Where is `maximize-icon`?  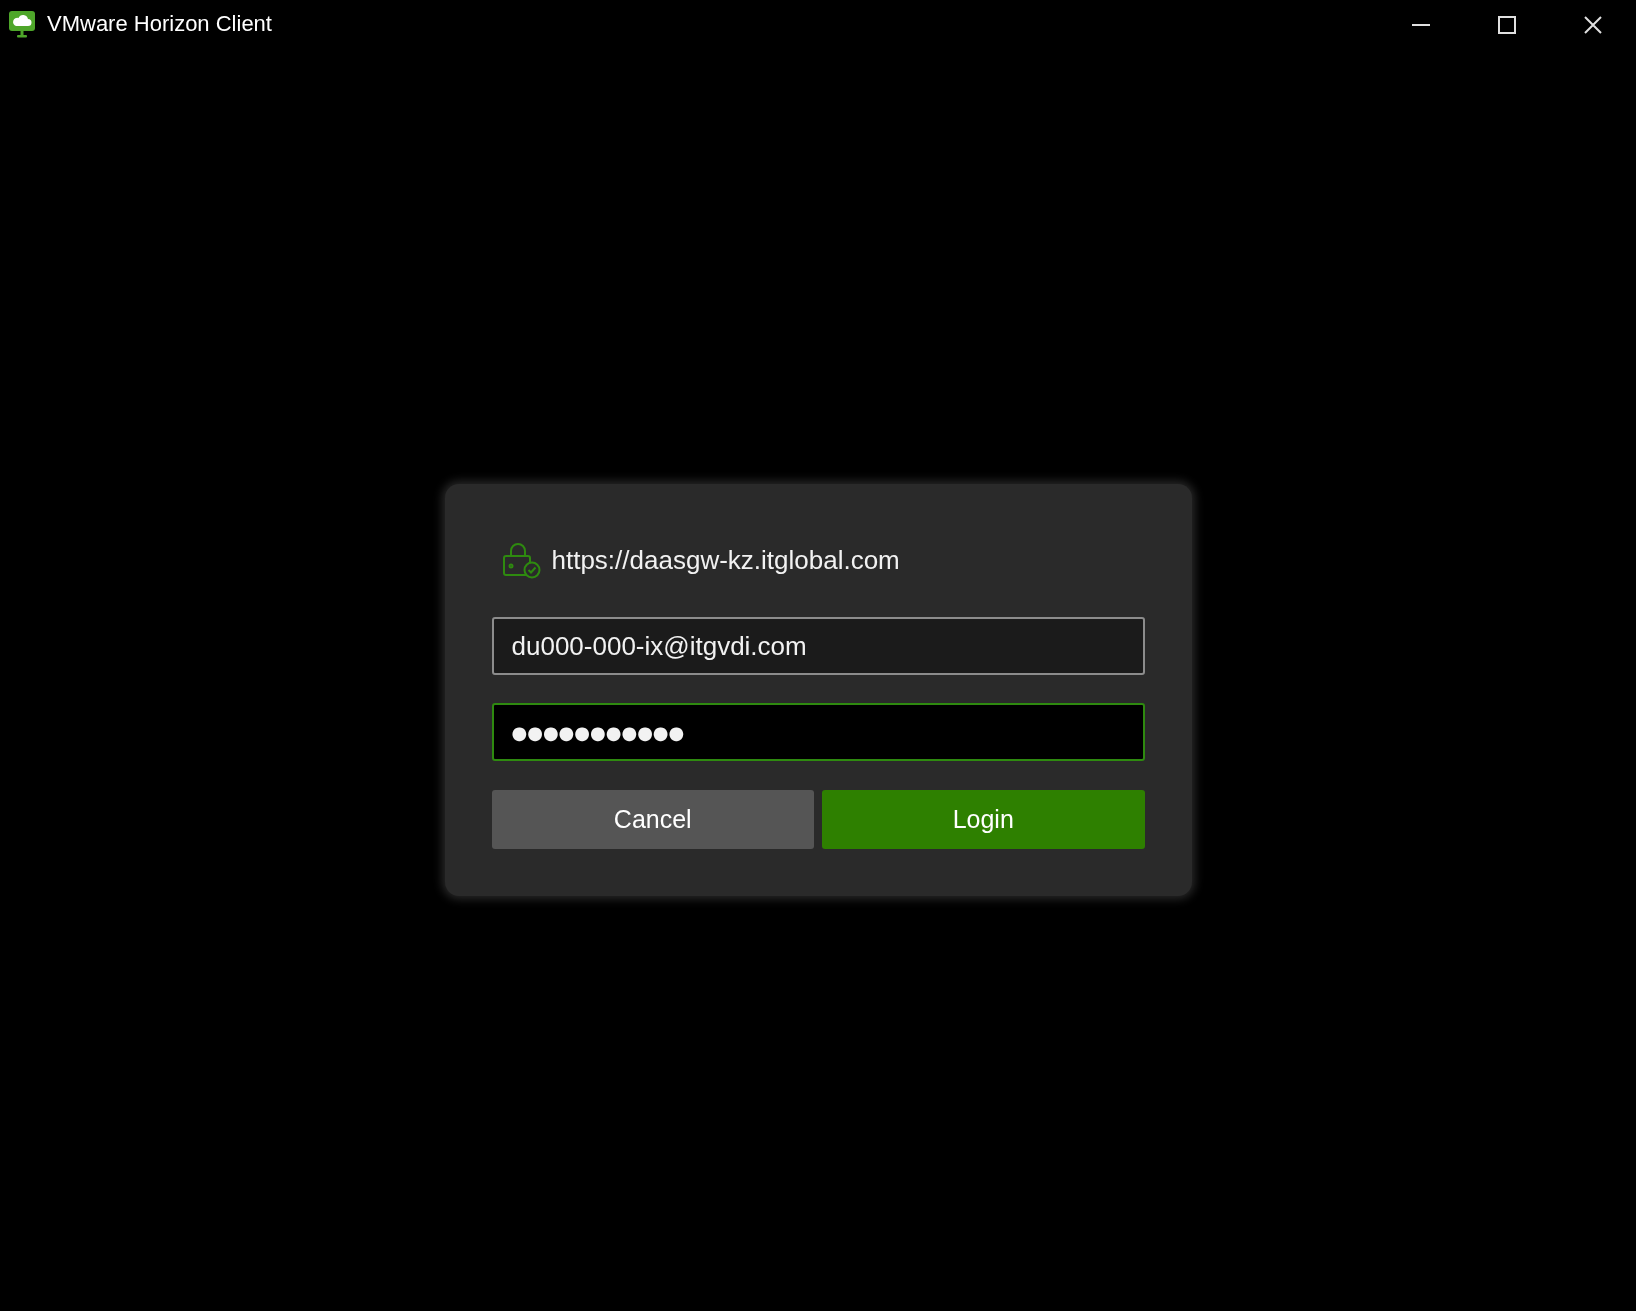
maximize-icon is located at coordinates (1507, 25).